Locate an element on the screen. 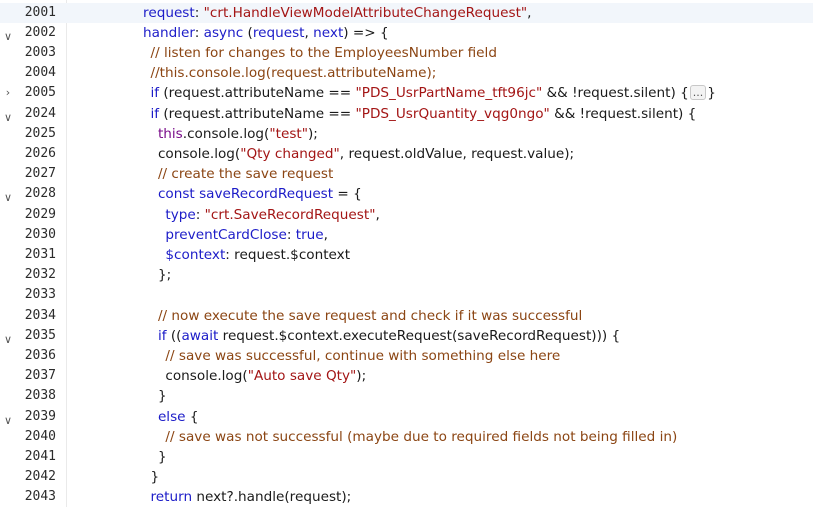  code-token: async is located at coordinates (223, 32).